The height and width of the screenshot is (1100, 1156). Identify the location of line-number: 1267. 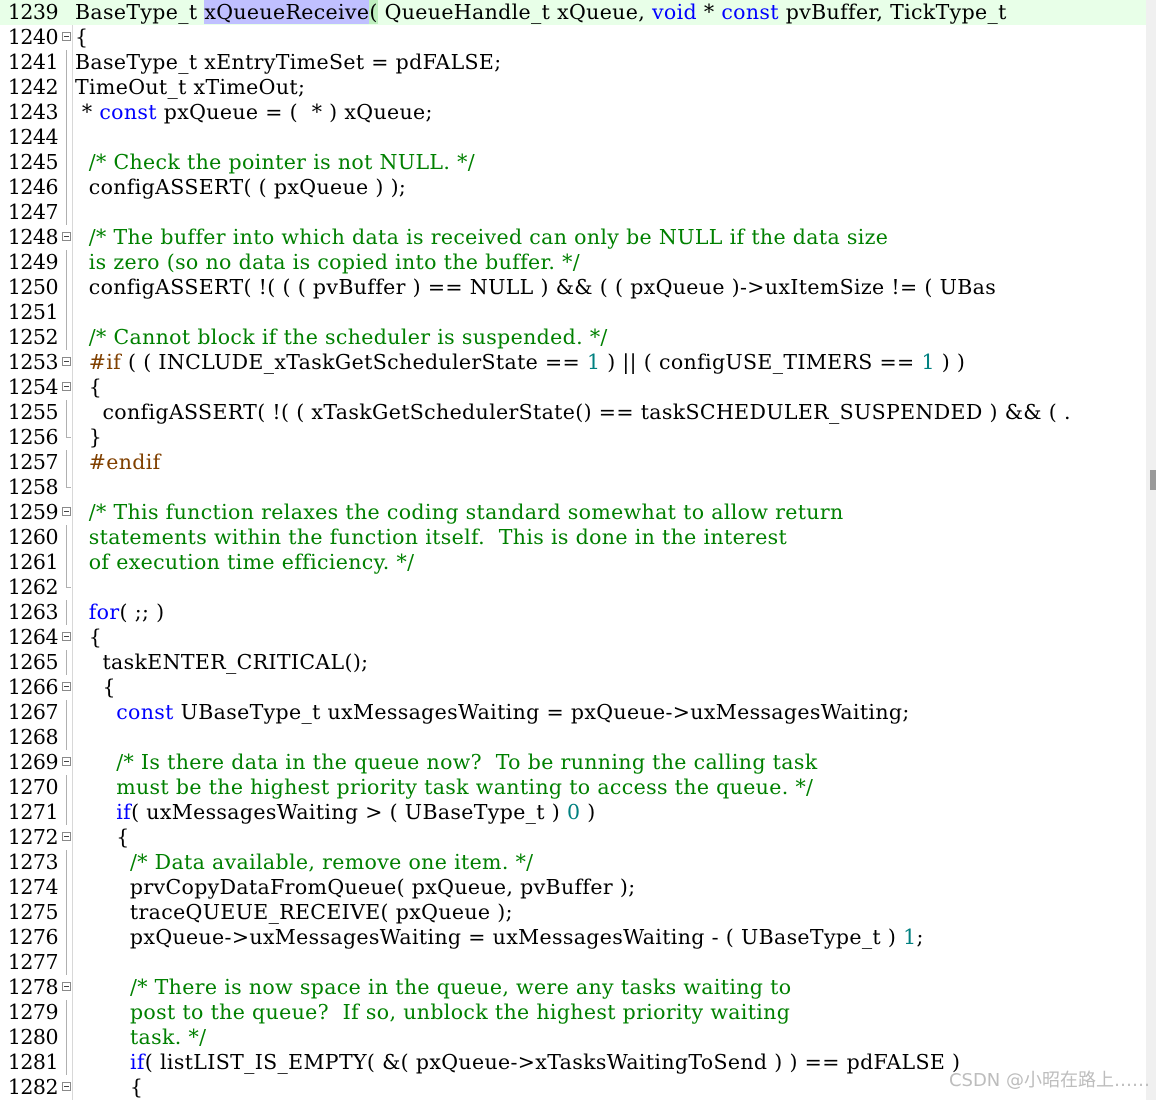
(33, 712).